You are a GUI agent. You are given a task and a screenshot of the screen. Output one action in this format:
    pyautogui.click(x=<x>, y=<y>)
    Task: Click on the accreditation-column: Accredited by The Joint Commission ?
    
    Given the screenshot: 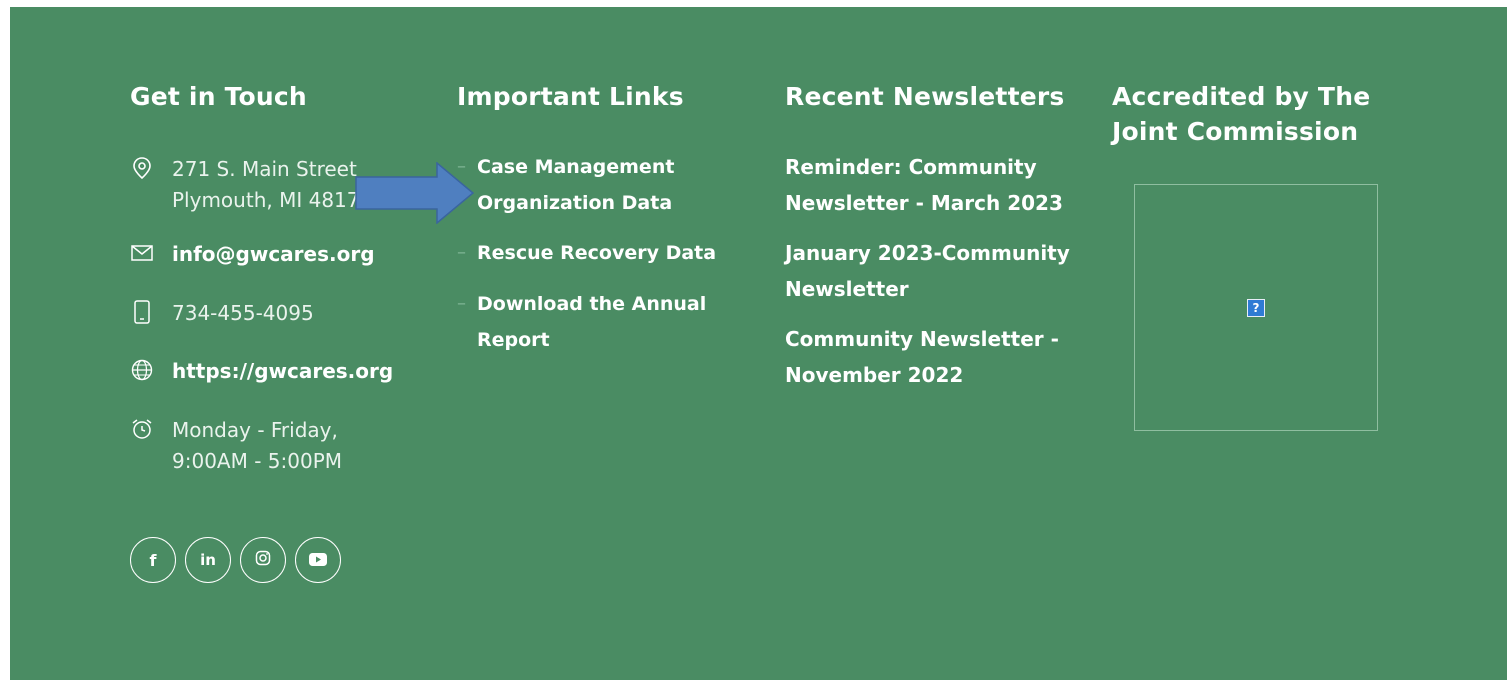 What is the action you would take?
    pyautogui.click(x=1272, y=255)
    